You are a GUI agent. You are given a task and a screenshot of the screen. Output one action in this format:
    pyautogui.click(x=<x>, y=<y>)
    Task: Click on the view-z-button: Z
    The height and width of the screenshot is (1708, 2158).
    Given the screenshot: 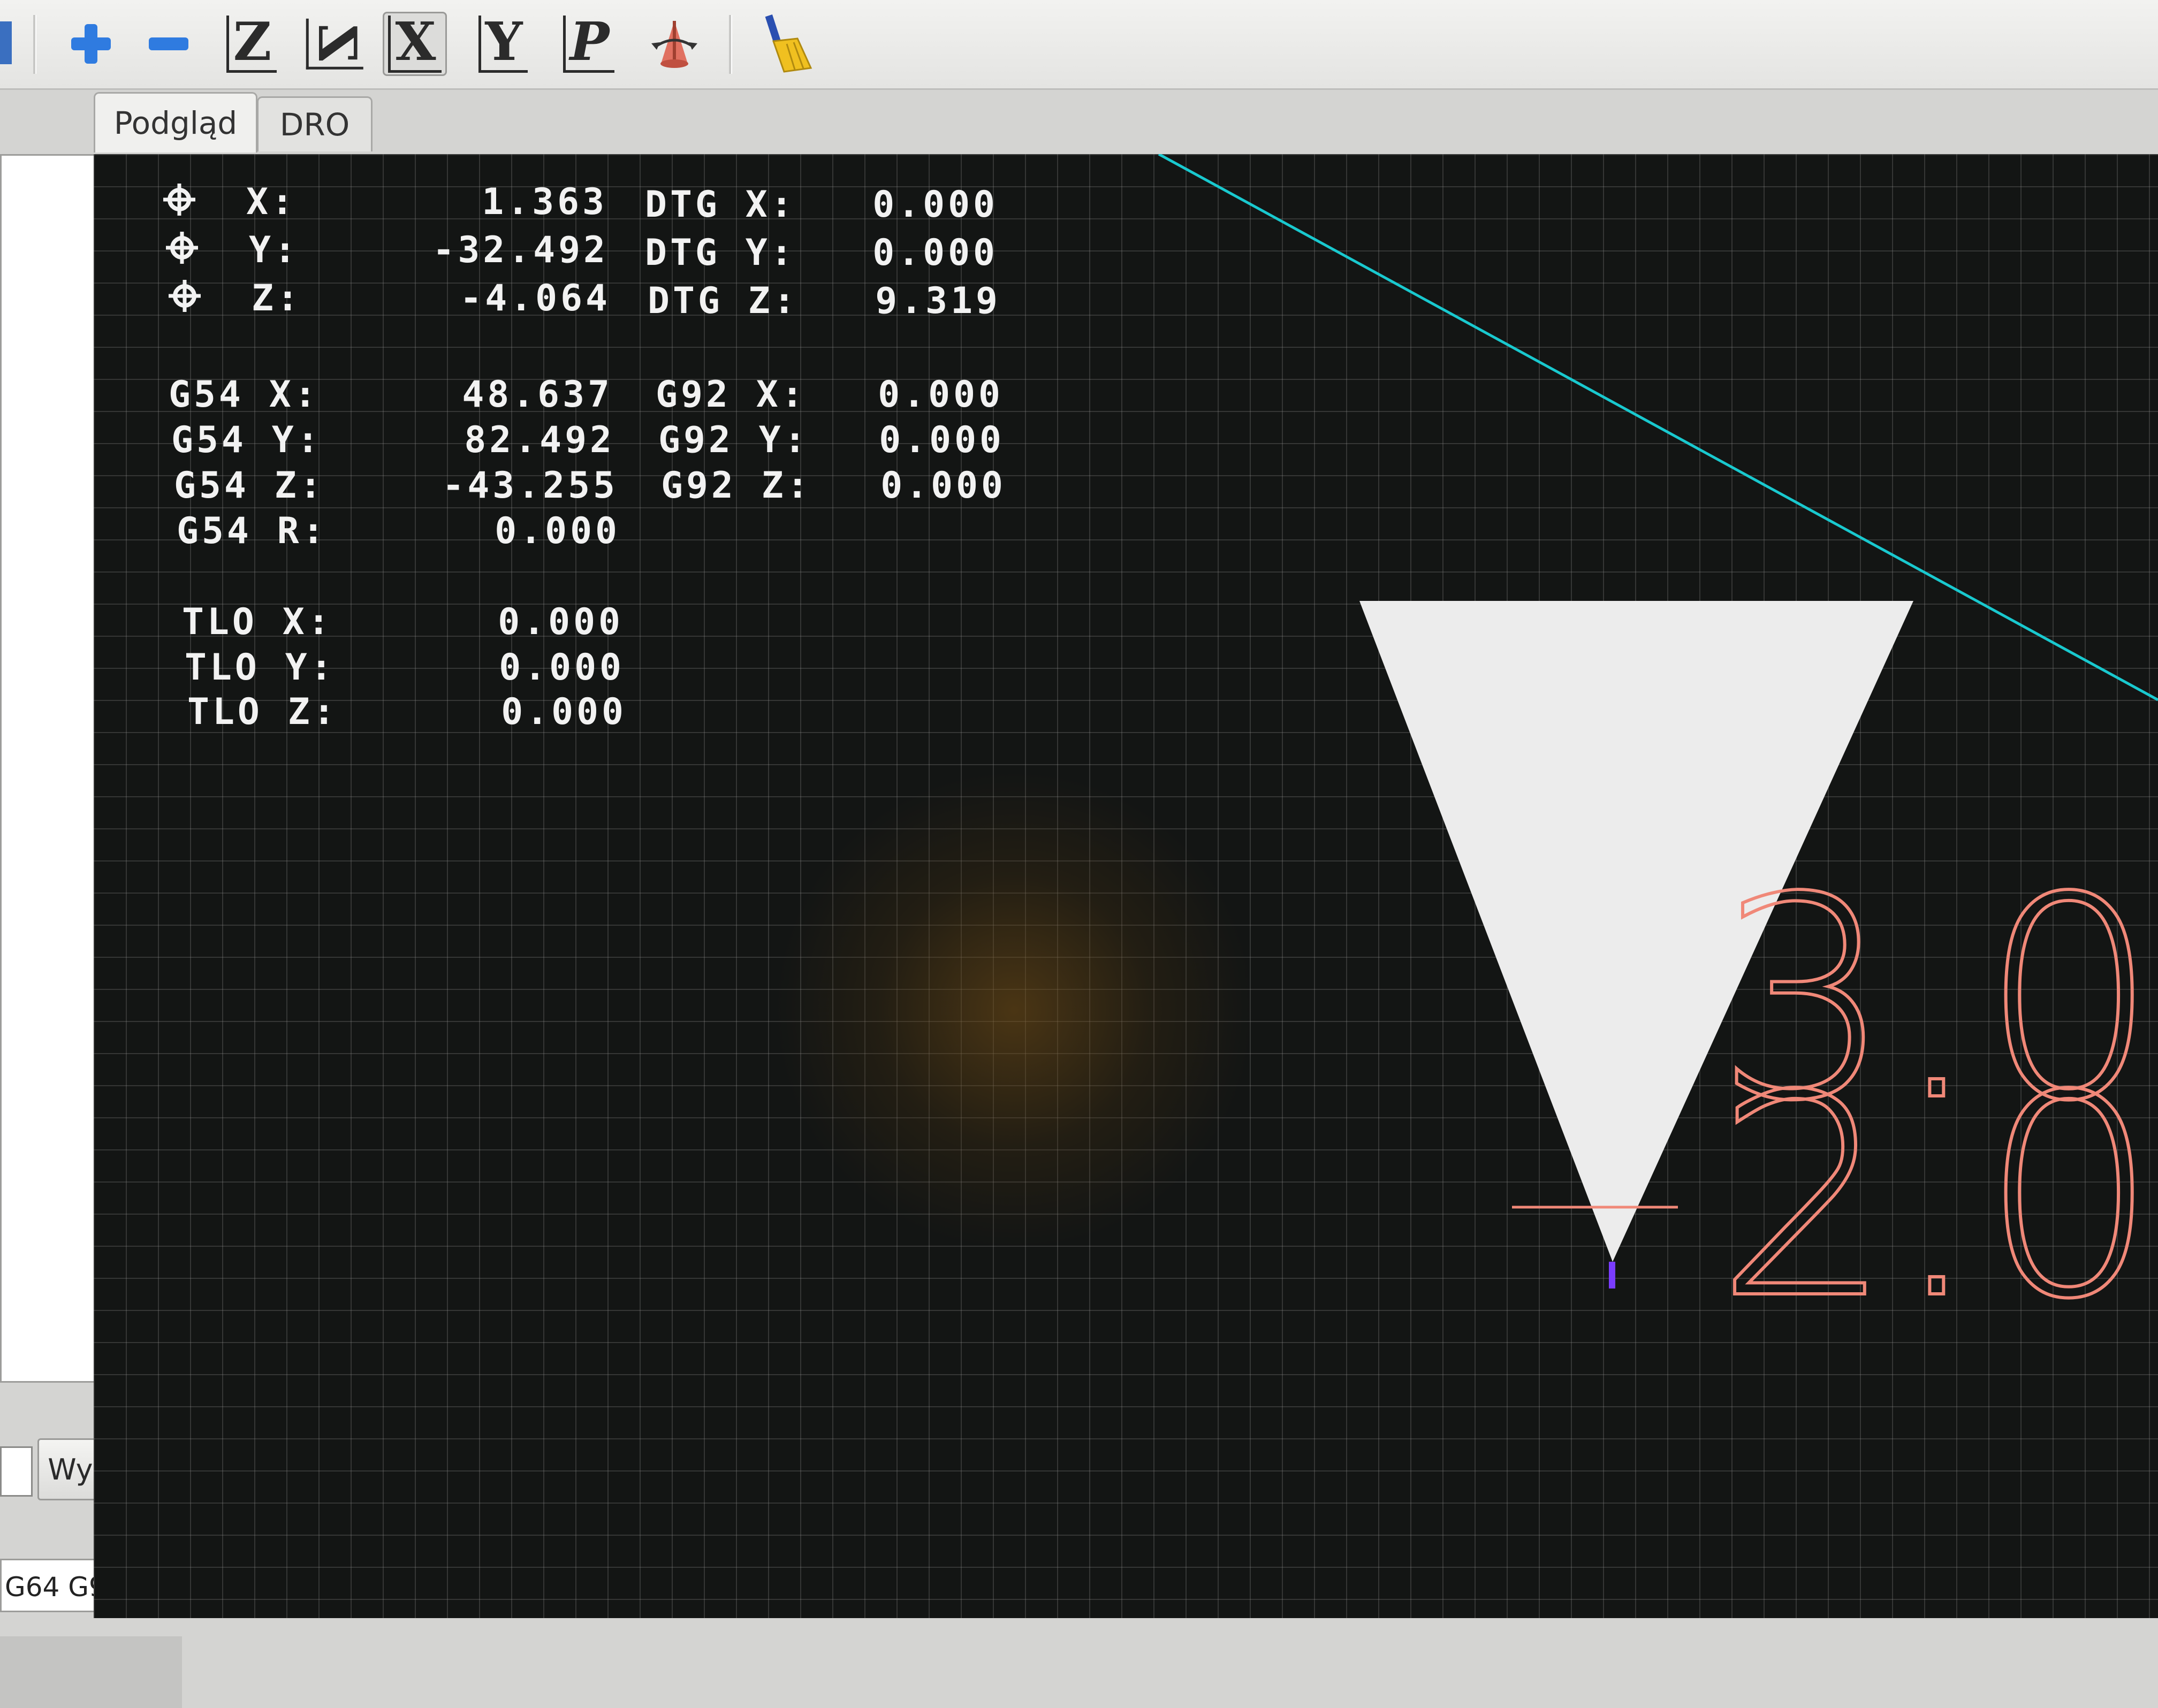 What is the action you would take?
    pyautogui.click(x=251, y=44)
    